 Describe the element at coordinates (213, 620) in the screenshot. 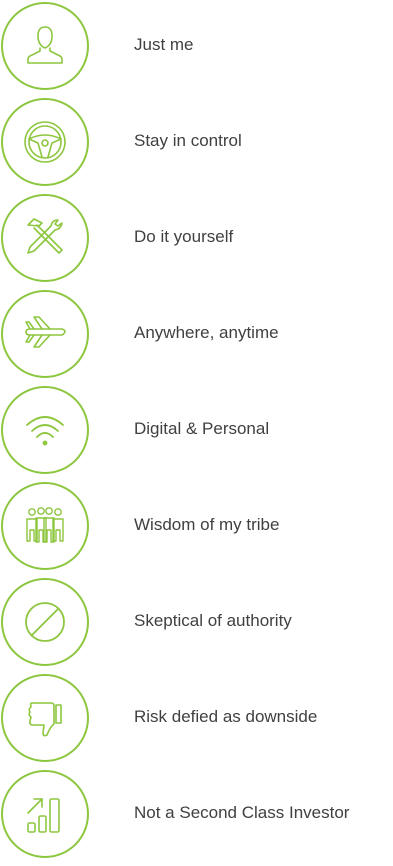

I see `item-label: Skeptical of authority` at that location.